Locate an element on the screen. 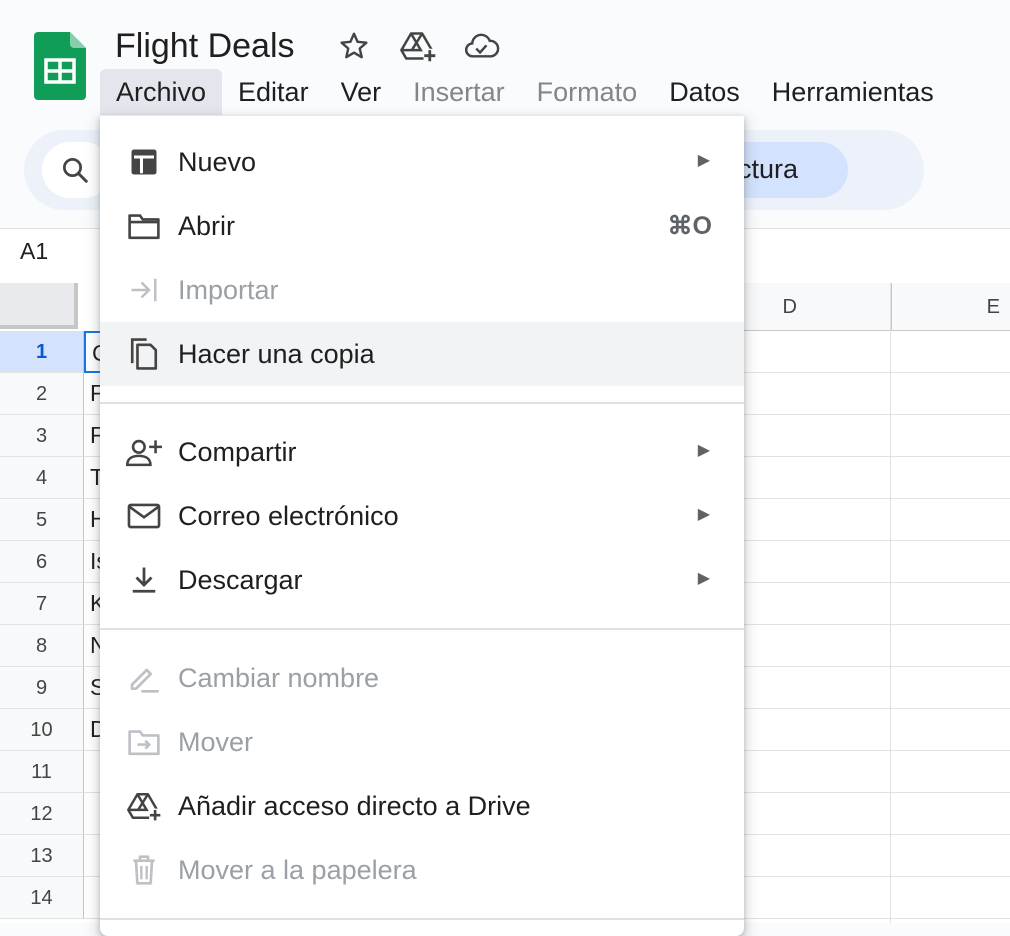 The height and width of the screenshot is (936, 1010). menu-item-label: Añadir acceso directo a Drive is located at coordinates (354, 806).